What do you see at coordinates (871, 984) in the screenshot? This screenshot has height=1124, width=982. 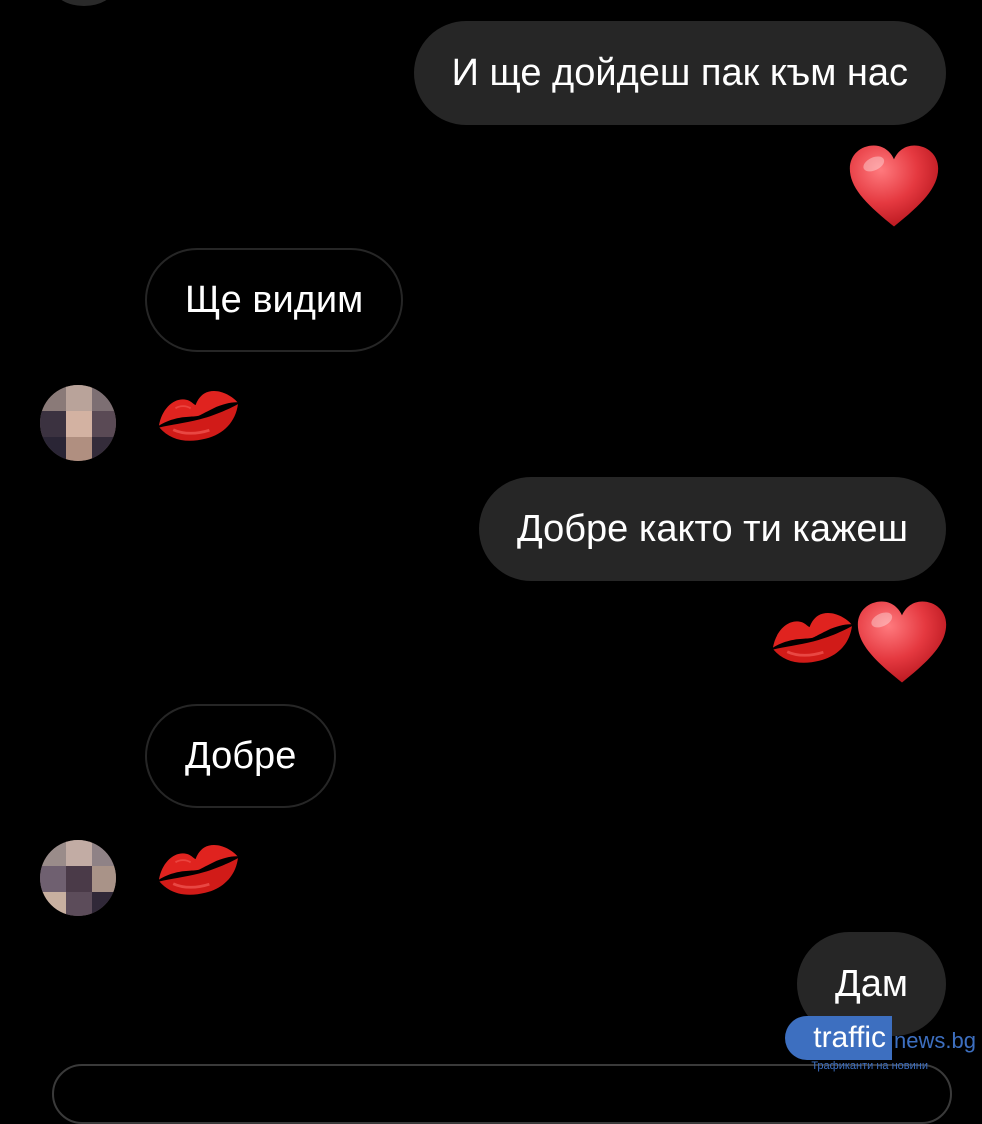 I see `message-text: Дам` at bounding box center [871, 984].